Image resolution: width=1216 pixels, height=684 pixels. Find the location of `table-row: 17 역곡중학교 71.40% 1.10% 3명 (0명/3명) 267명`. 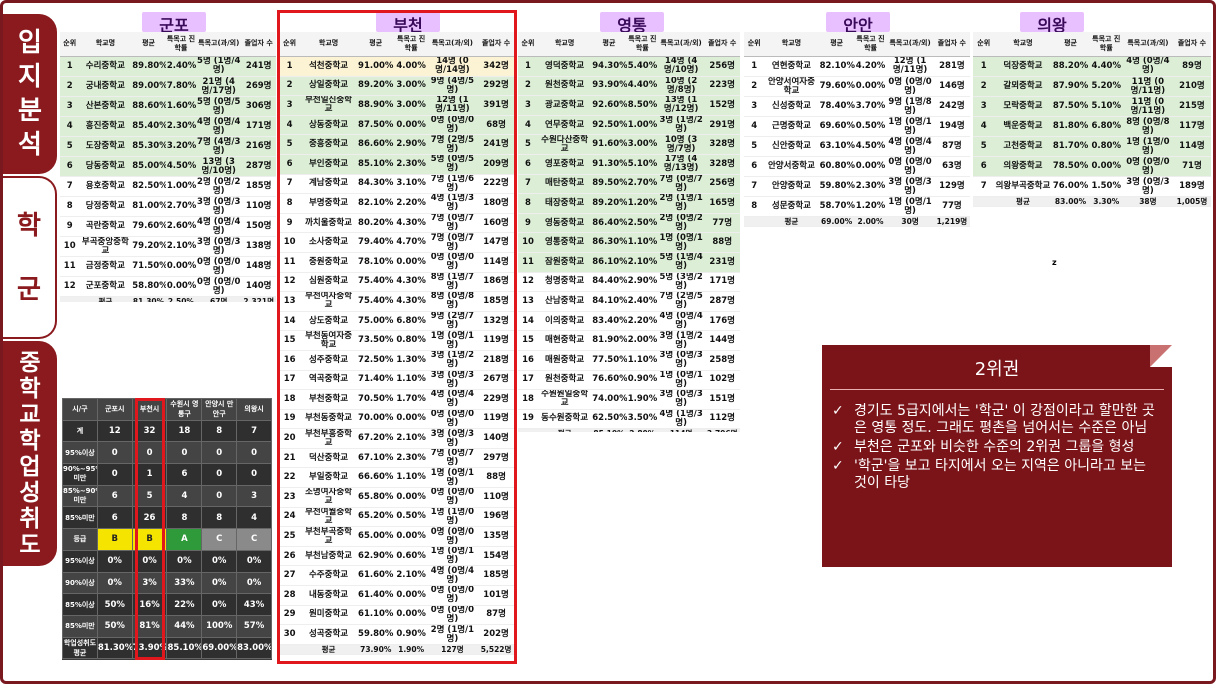

table-row: 17 역곡중학교 71.40% 1.10% 3명 (0명/3명) 267명 is located at coordinates (397, 380).